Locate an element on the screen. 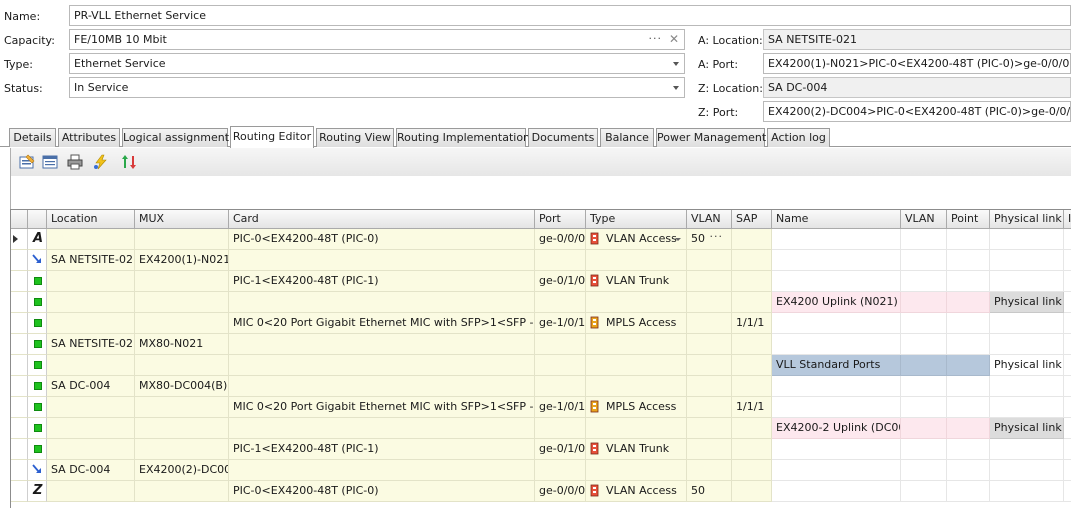 This screenshot has height=508, width=1071. physical-link-cell: Physical link 3 is located at coordinates (1027, 428).